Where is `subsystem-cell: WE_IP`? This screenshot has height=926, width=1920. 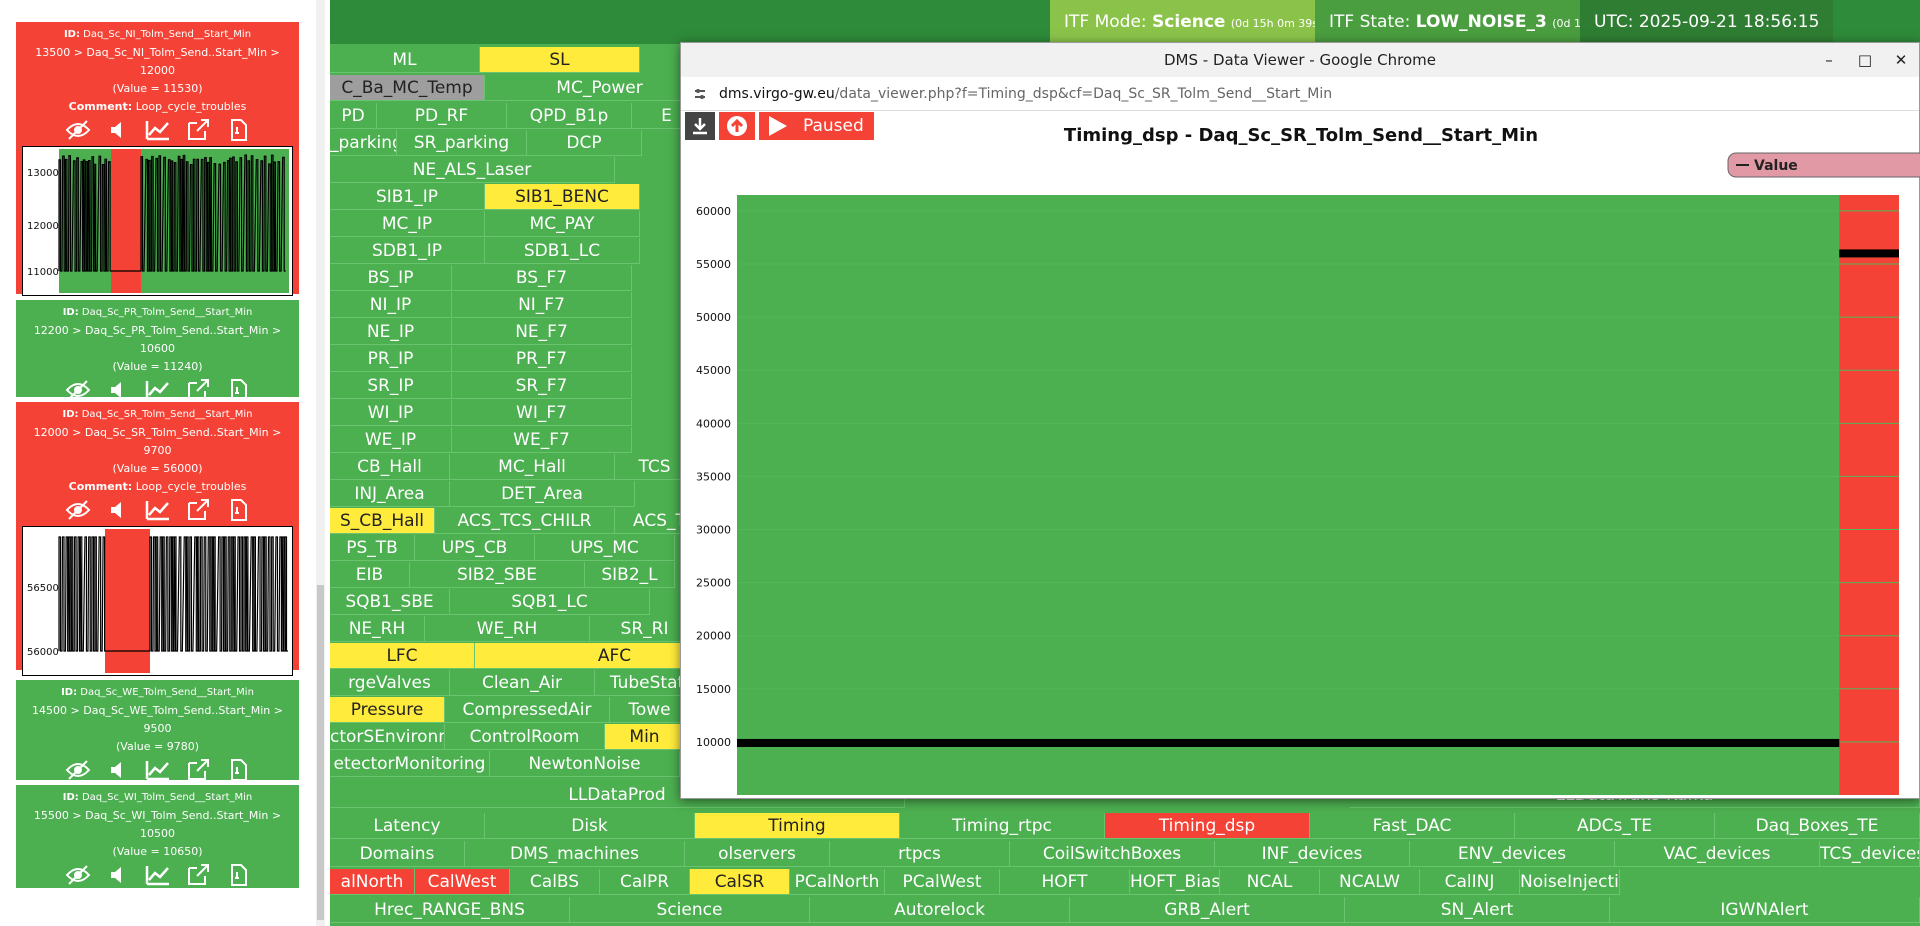 subsystem-cell: WE_IP is located at coordinates (391, 440).